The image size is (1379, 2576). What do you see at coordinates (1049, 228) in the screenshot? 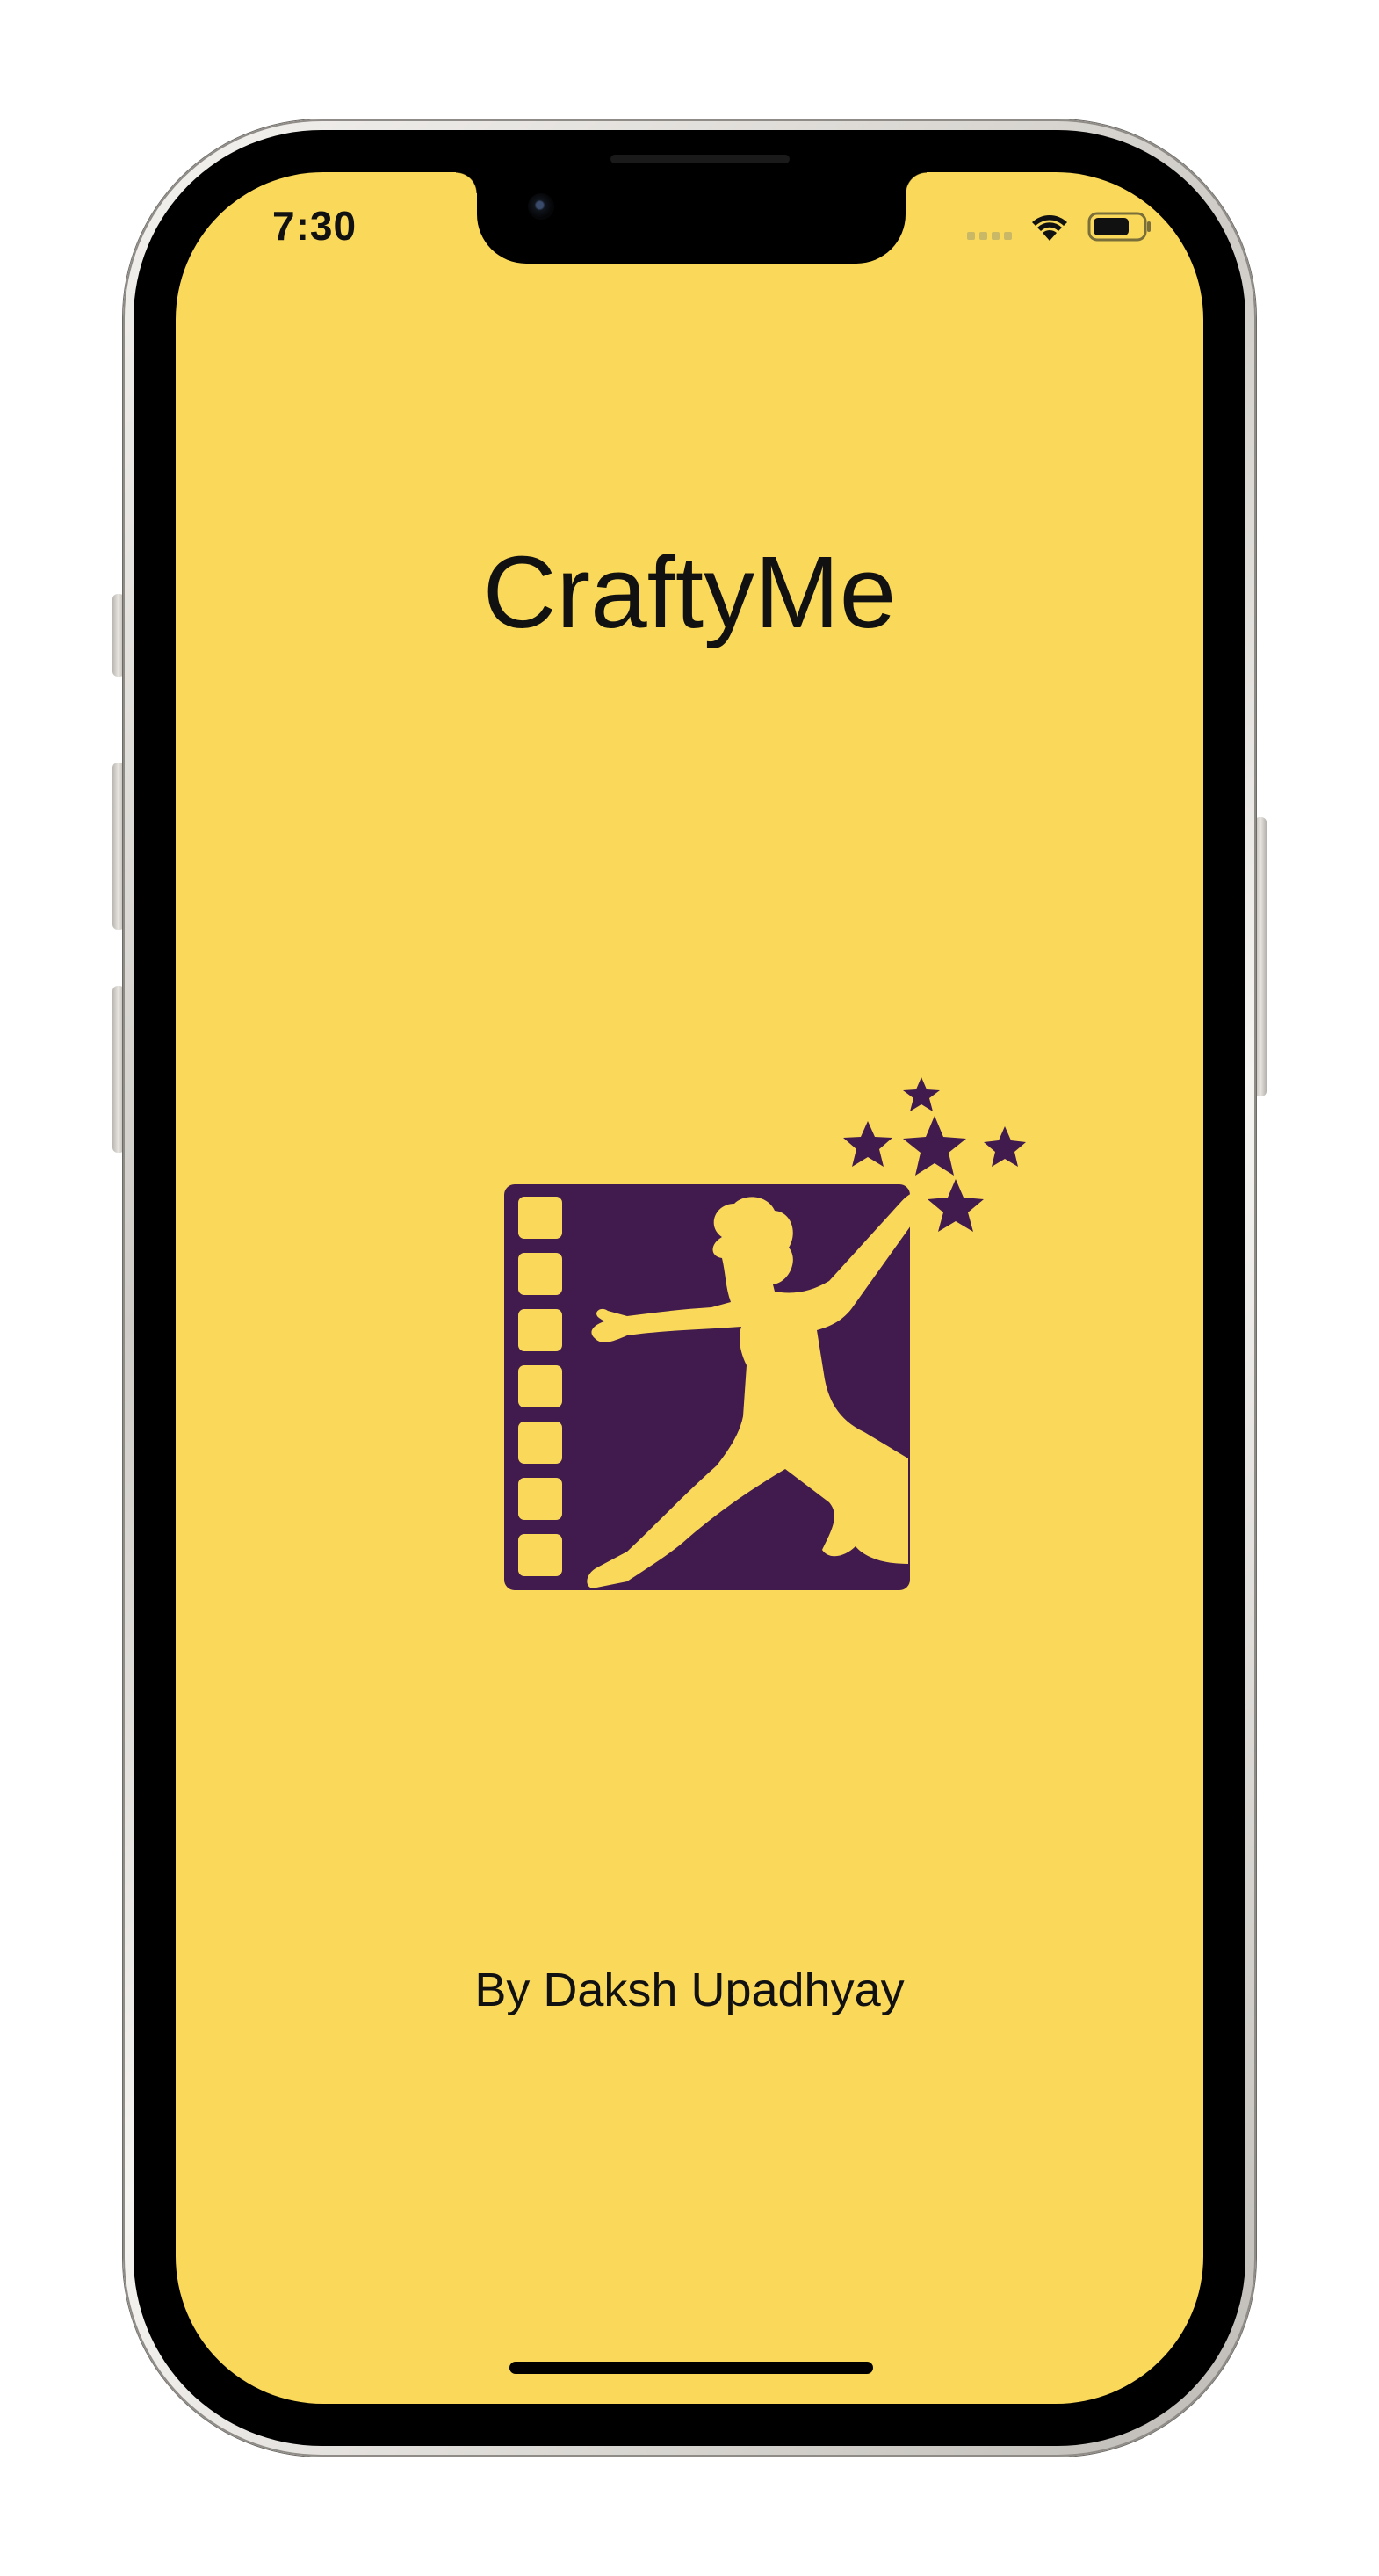
I see `wifi-icon` at bounding box center [1049, 228].